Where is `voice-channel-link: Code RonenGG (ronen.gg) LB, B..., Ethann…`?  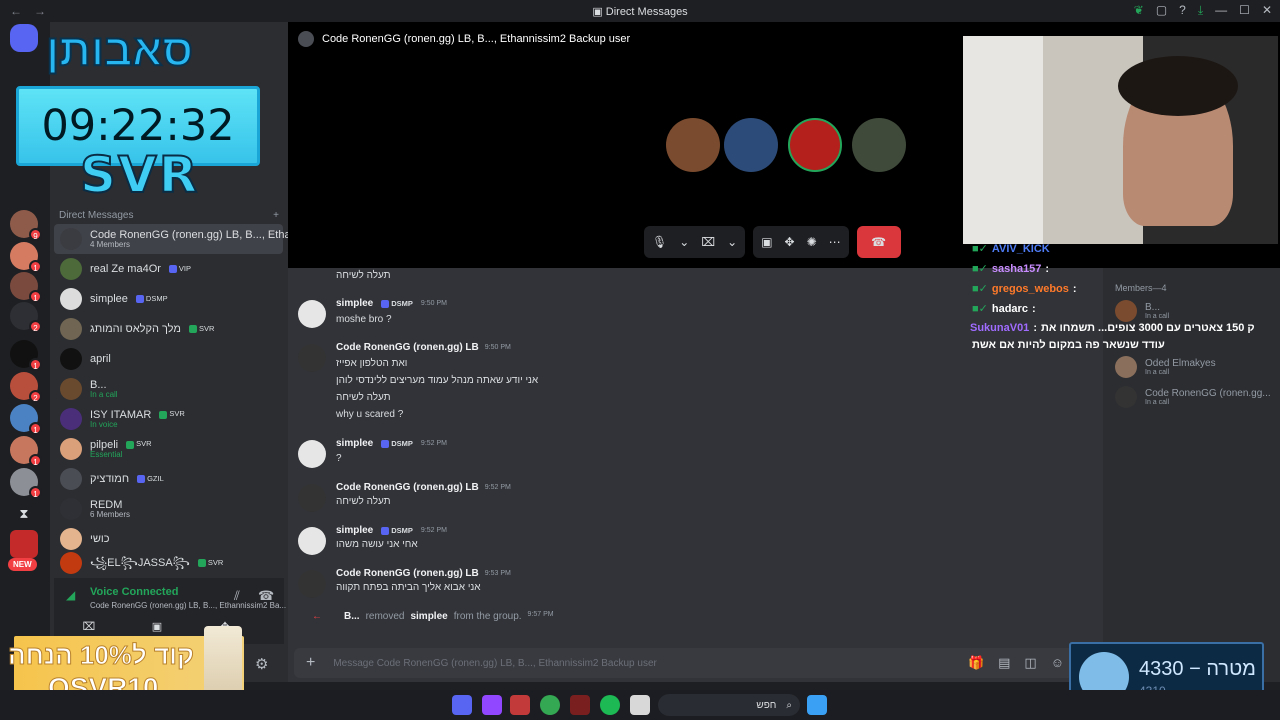 voice-channel-link: Code RonenGG (ronen.gg) LB, B..., Ethann… is located at coordinates (188, 605).